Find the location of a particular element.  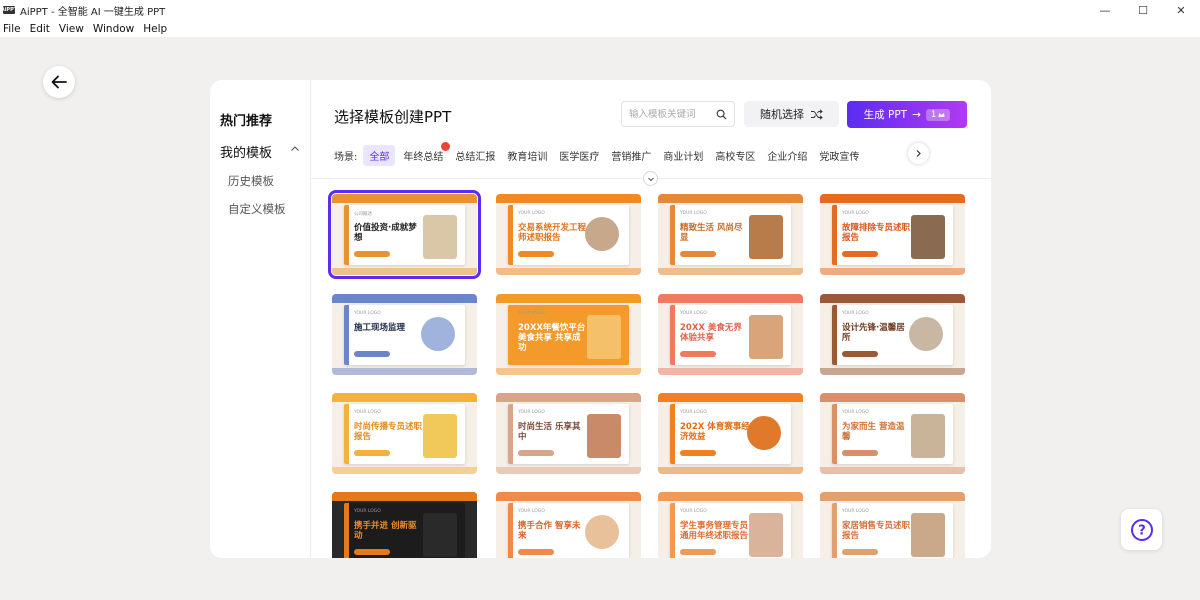

template-card: YOUR LOGO 20XX 美食无界 体验共享 is located at coordinates (730, 334).